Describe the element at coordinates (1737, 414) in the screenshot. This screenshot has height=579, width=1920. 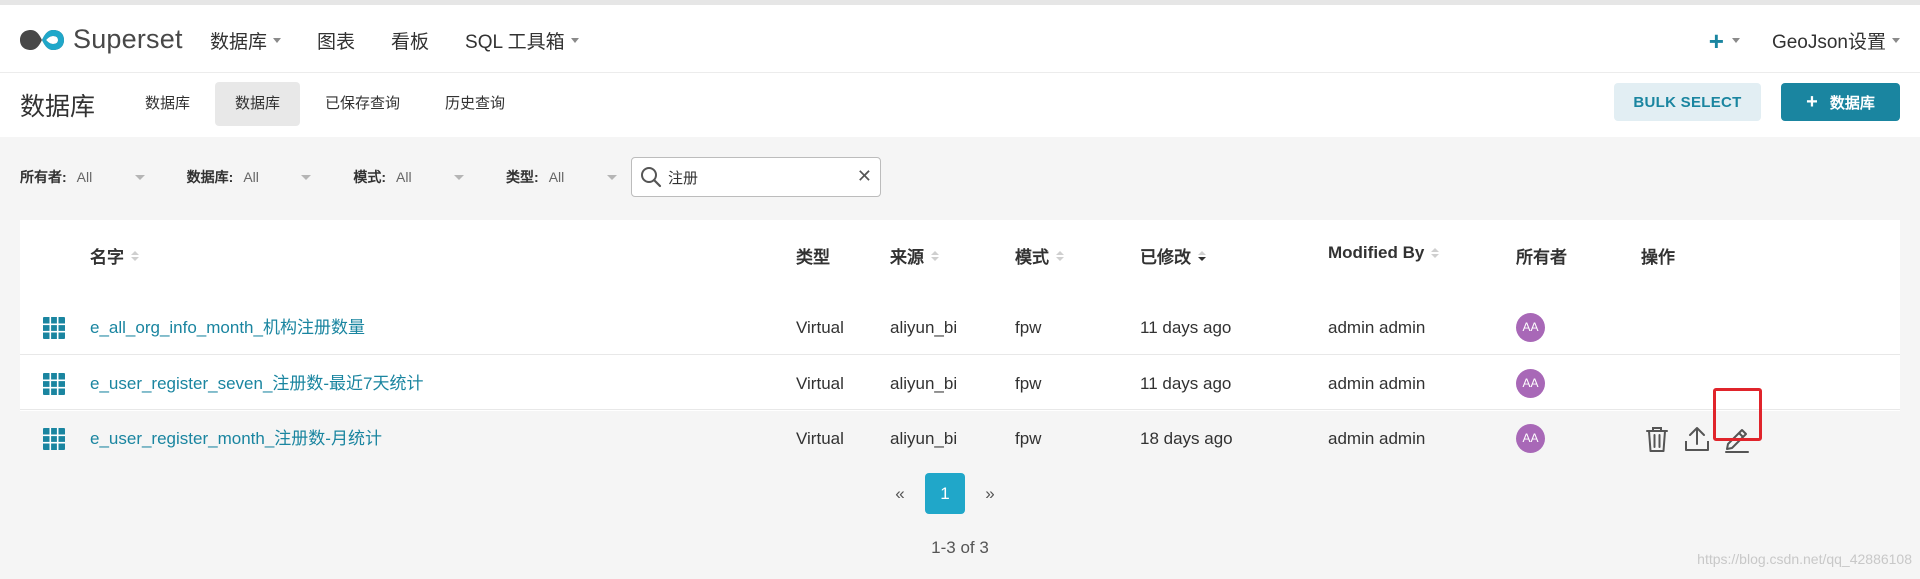
I see `highlight-box` at that location.